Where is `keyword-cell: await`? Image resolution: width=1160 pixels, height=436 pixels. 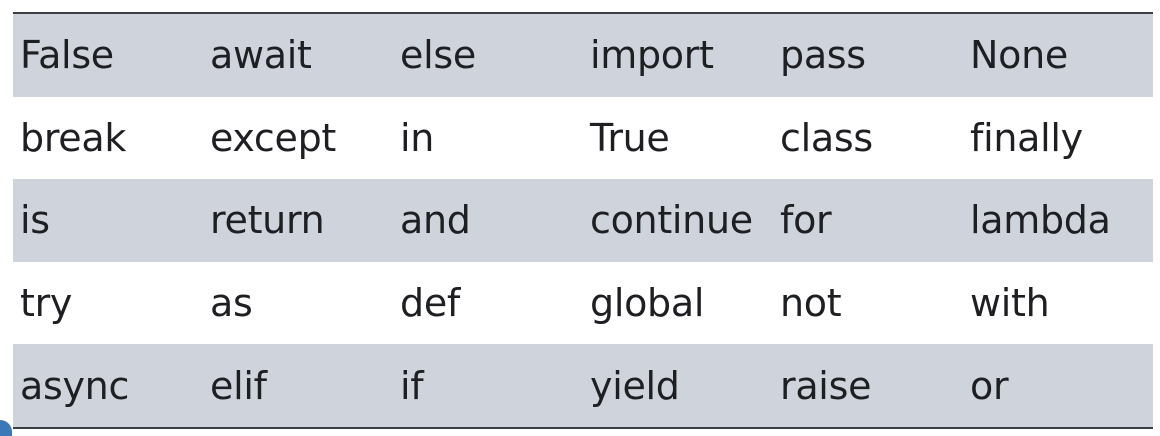
keyword-cell: await is located at coordinates (298, 55).